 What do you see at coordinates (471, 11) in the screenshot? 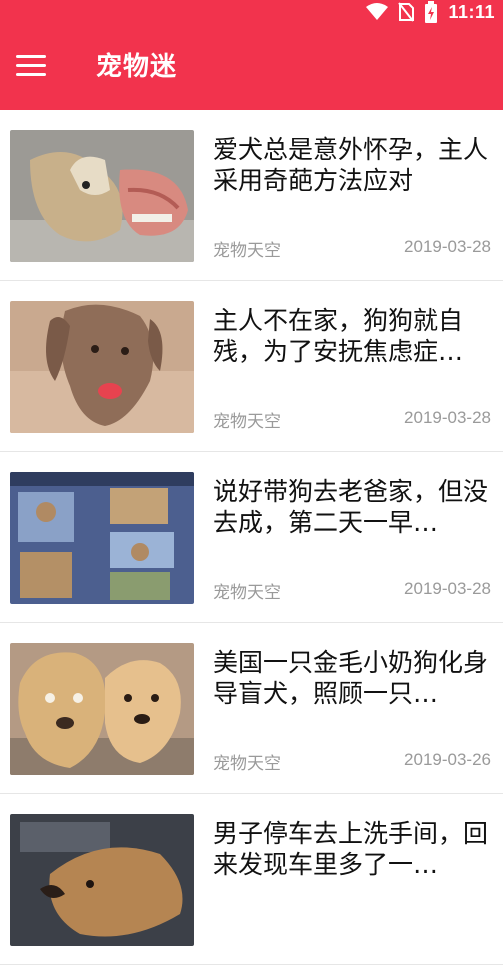
I see `status-time: 11:11` at bounding box center [471, 11].